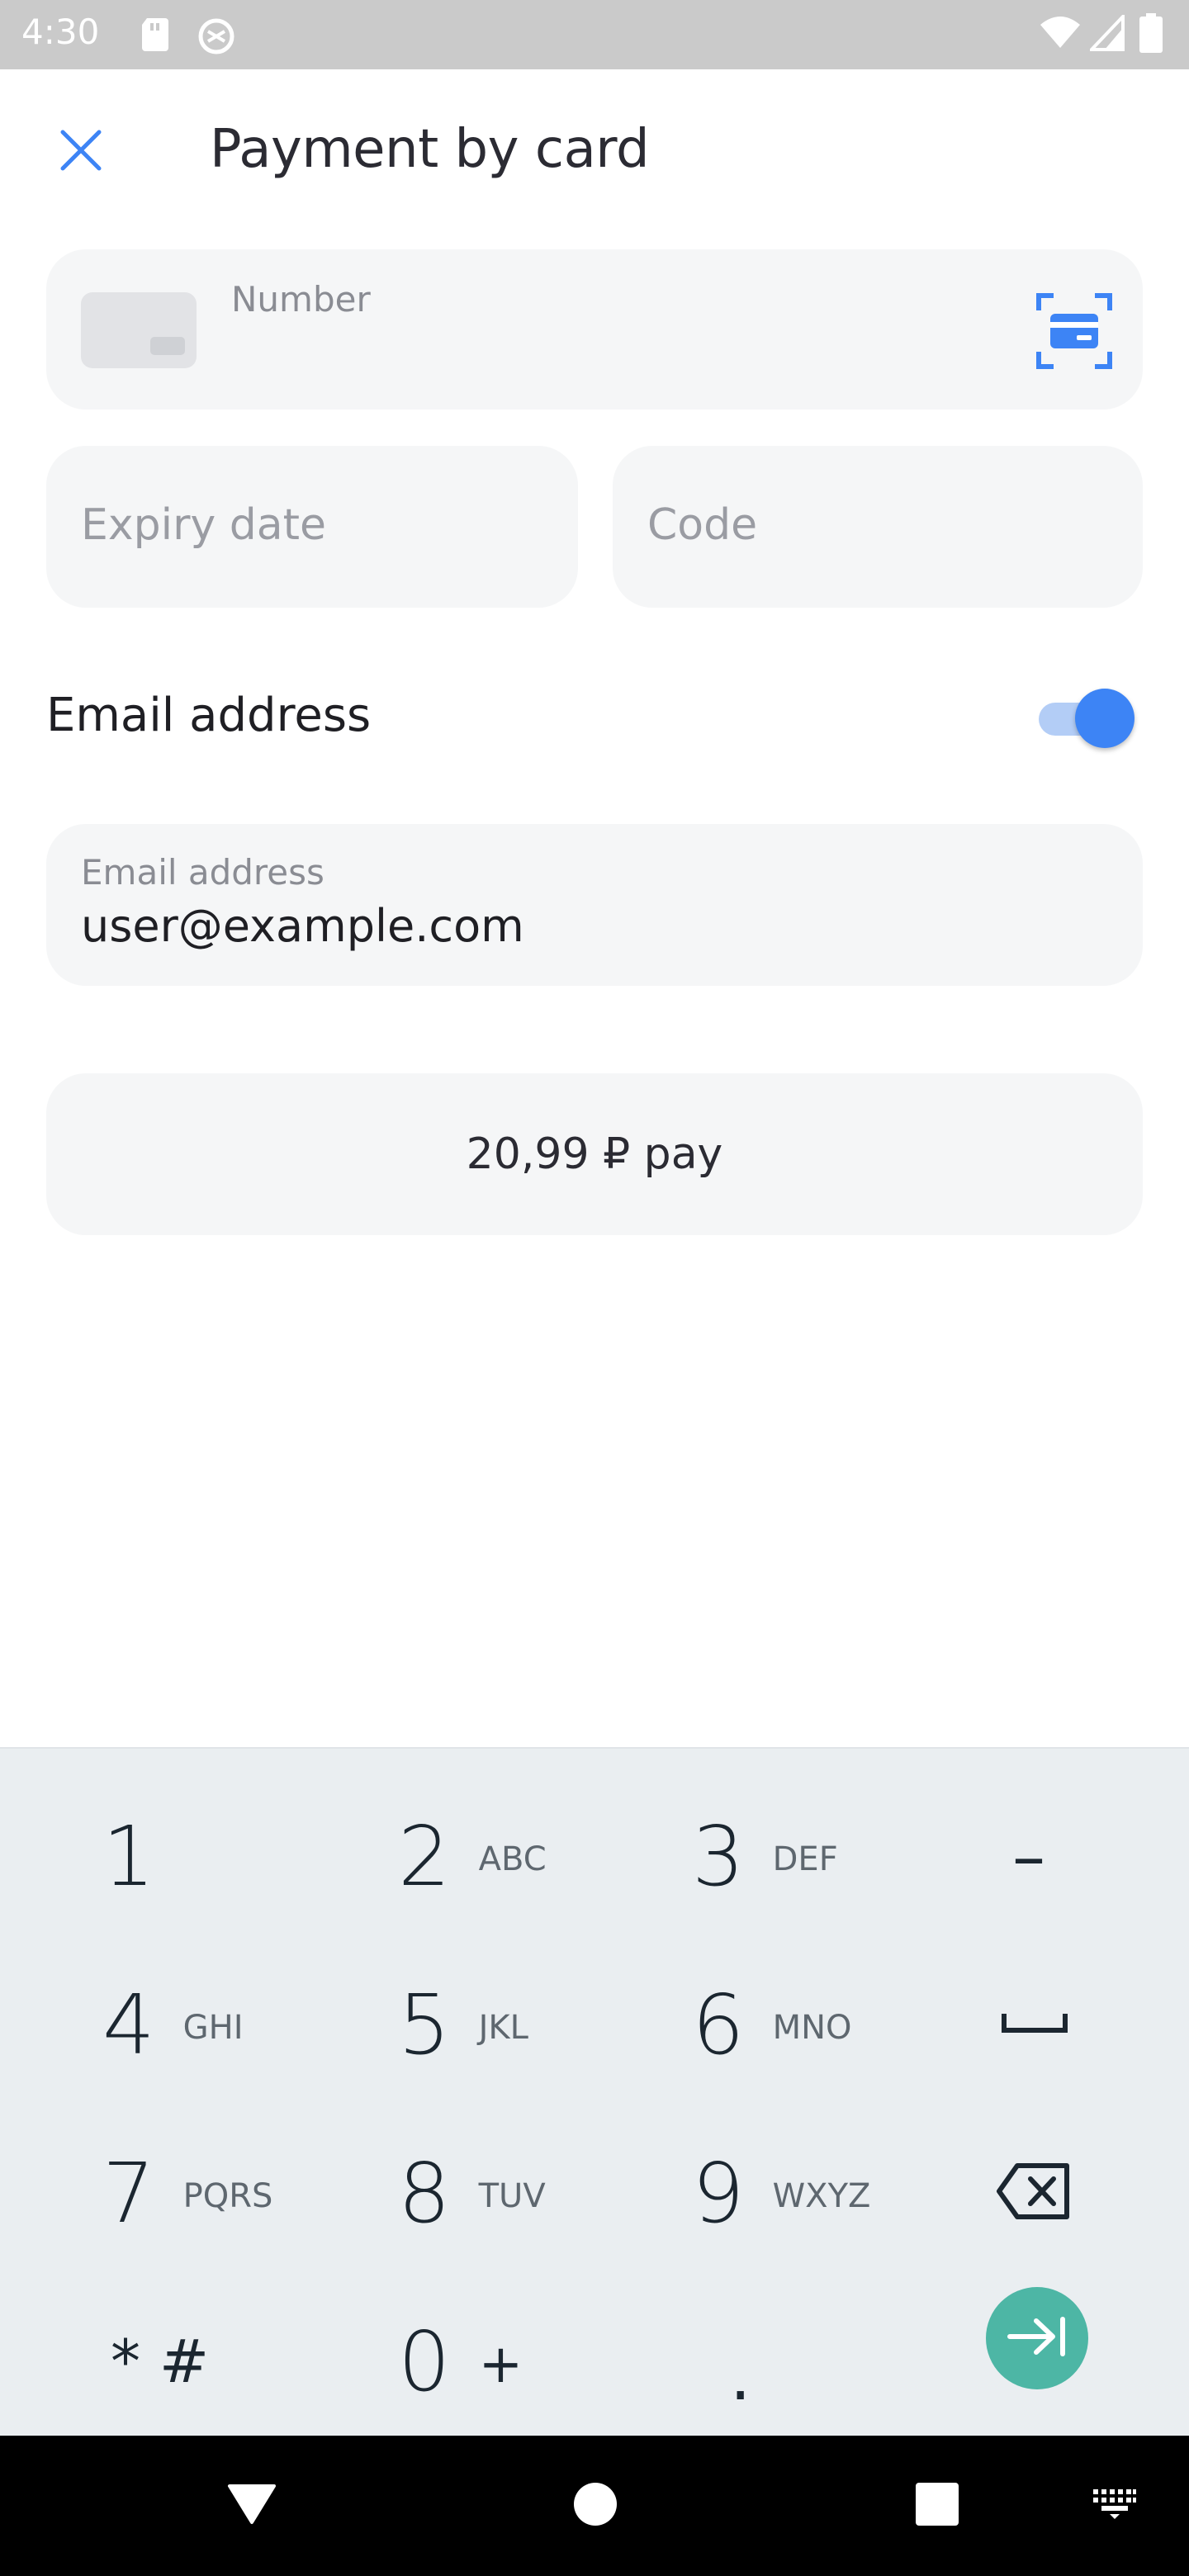  I want to click on key-star-hash: * #, so click(160, 2361).